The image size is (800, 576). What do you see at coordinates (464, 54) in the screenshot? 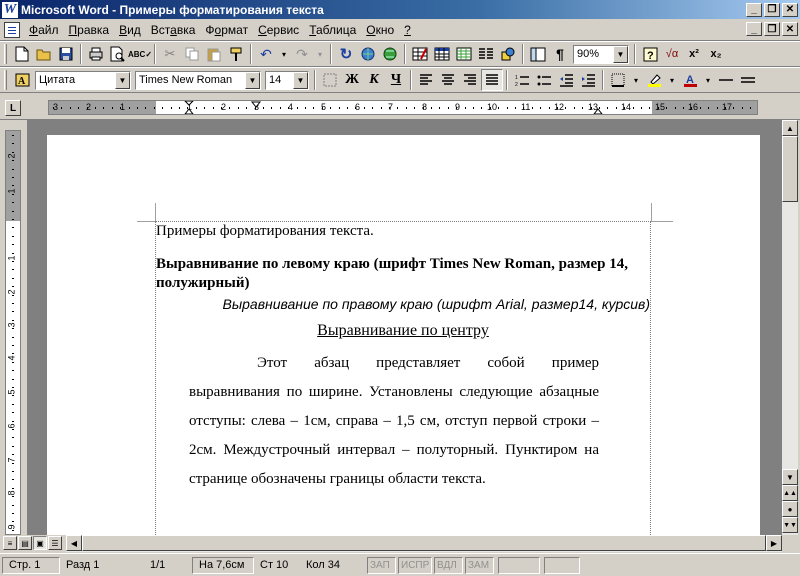
I see `insert-excel-icon` at bounding box center [464, 54].